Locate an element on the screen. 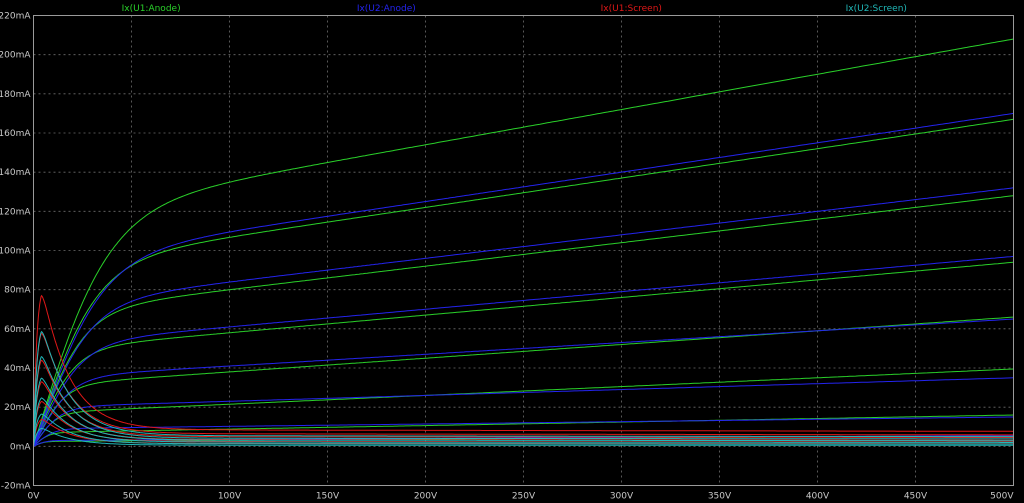 This screenshot has width=1024, height=503. y-tick-label: -20mA is located at coordinates (16, 487).